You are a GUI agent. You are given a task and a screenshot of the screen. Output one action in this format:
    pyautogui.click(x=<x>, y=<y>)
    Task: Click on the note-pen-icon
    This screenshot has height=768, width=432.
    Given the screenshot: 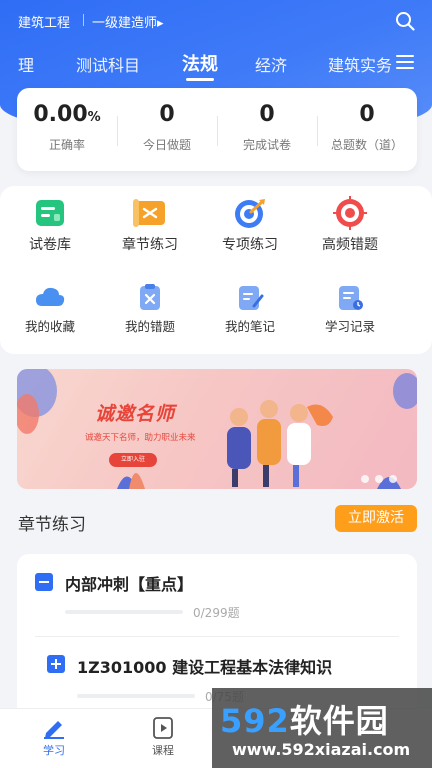 What is the action you would take?
    pyautogui.click(x=251, y=298)
    